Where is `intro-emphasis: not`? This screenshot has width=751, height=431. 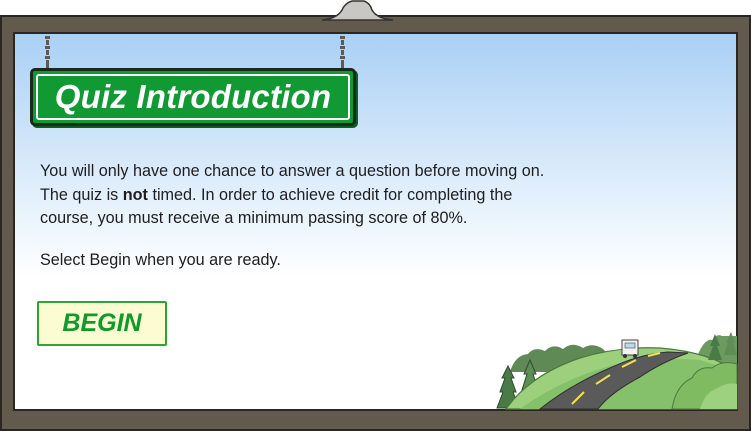
intro-emphasis: not is located at coordinates (135, 194).